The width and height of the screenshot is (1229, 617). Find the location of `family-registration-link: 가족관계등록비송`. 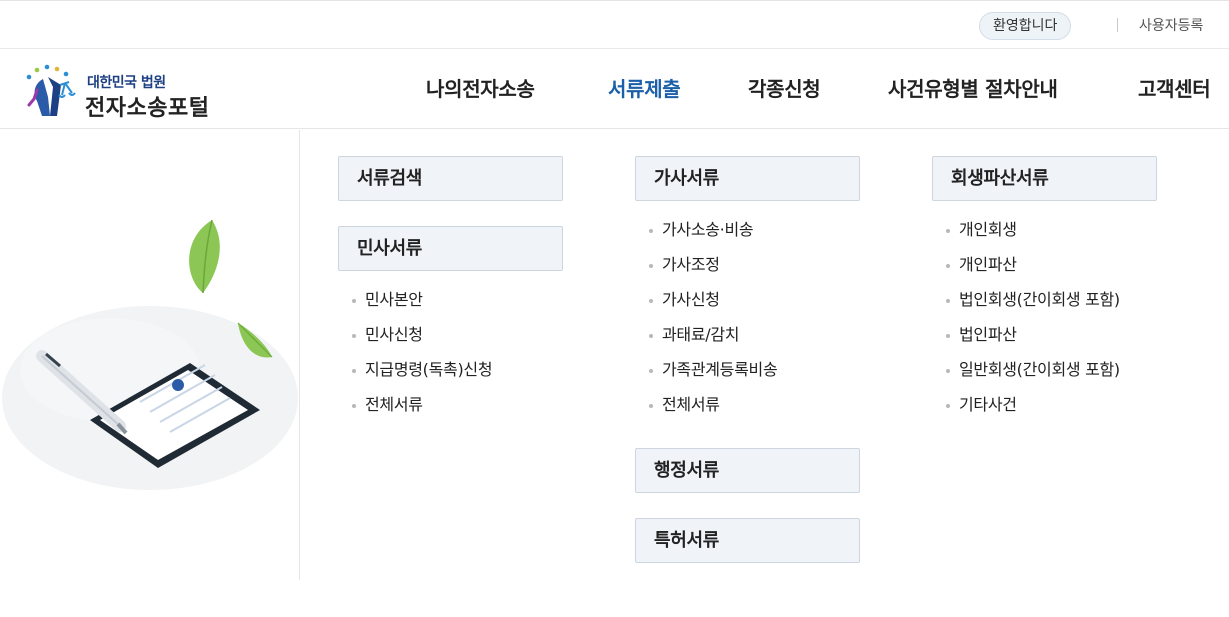

family-registration-link: 가족관계등록비송 is located at coordinates (713, 370).